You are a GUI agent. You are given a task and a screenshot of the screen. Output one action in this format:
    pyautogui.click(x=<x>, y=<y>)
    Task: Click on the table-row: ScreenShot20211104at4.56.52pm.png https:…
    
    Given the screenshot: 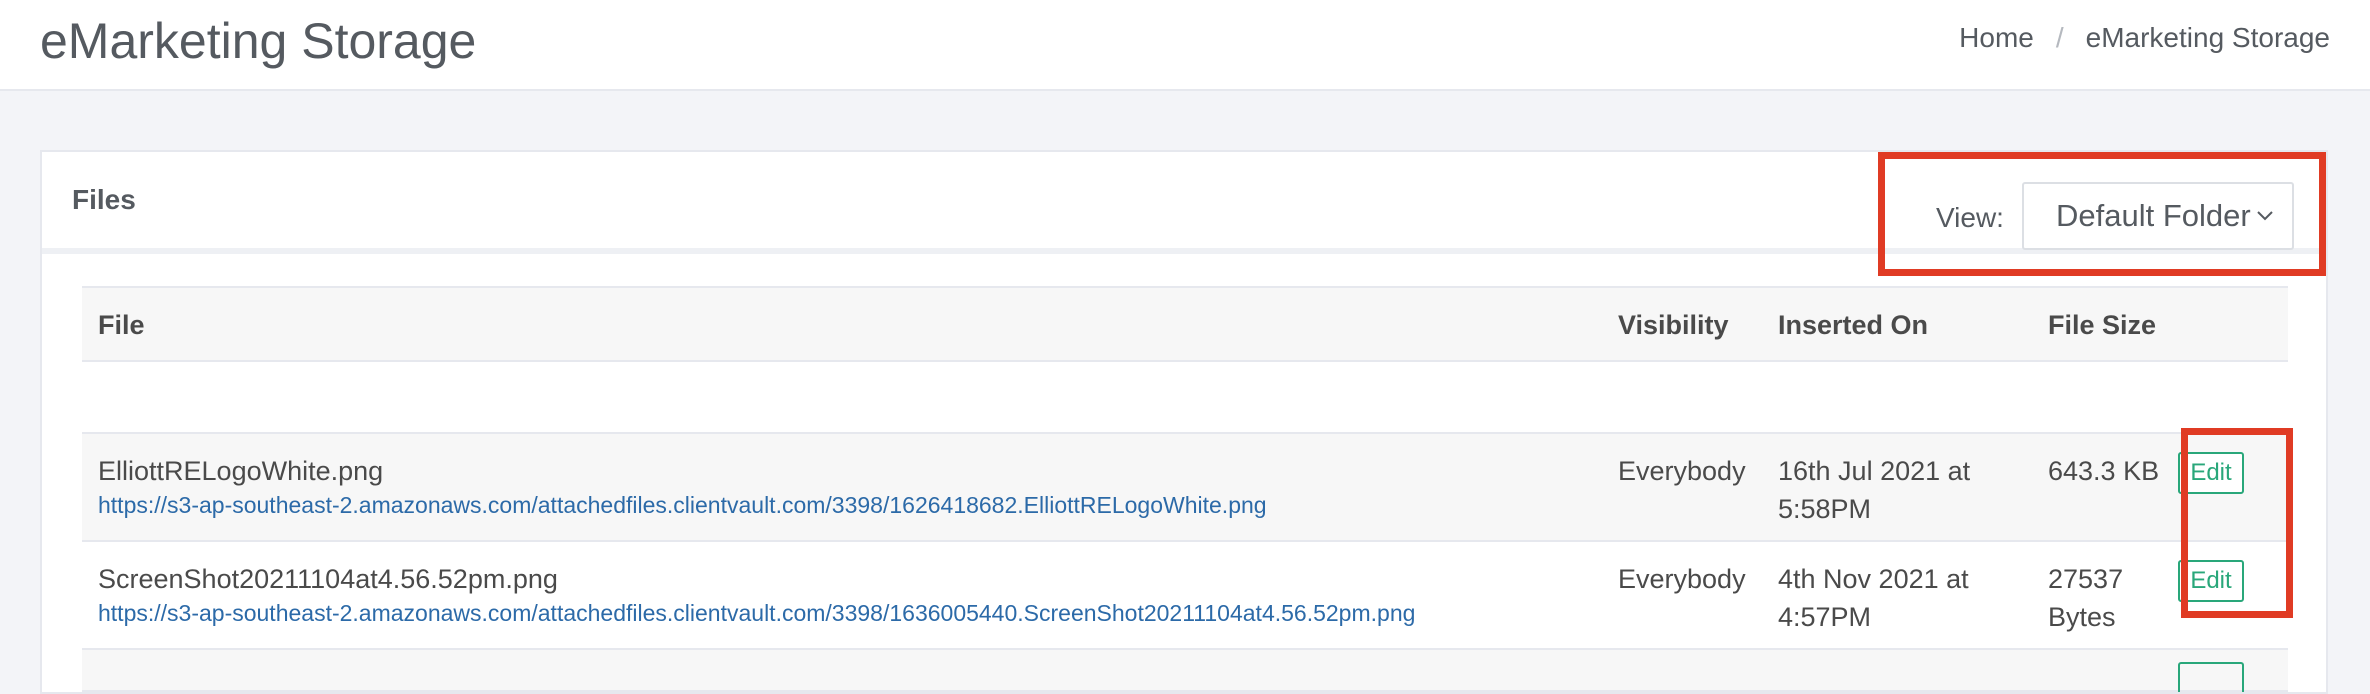 What is the action you would take?
    pyautogui.click(x=1185, y=596)
    